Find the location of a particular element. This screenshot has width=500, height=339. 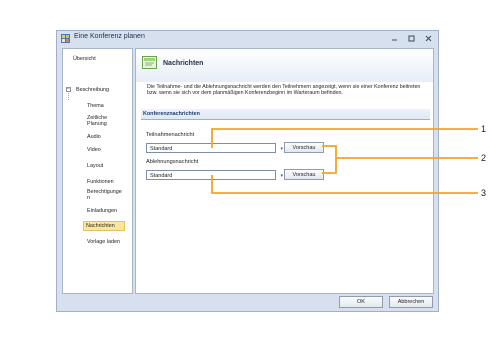

callout-number-2: 2 is located at coordinates (484, 158).